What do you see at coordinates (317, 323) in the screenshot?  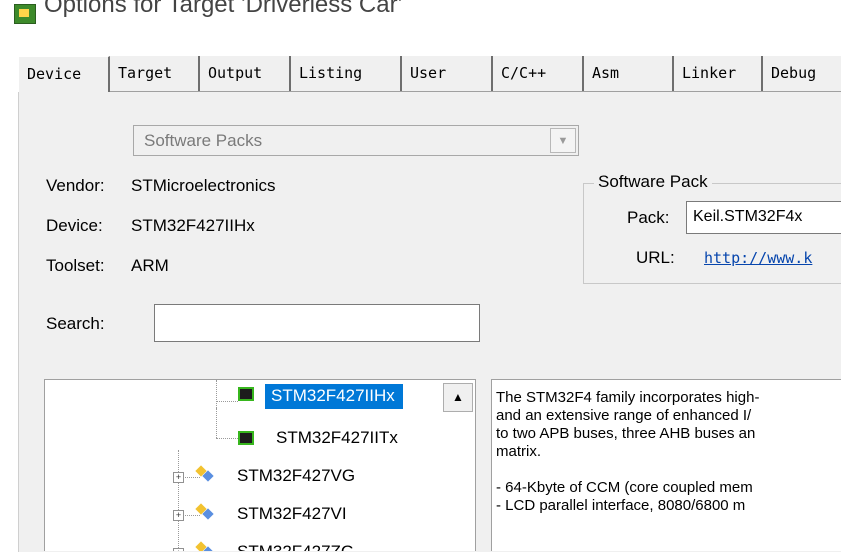 I see `search-input` at bounding box center [317, 323].